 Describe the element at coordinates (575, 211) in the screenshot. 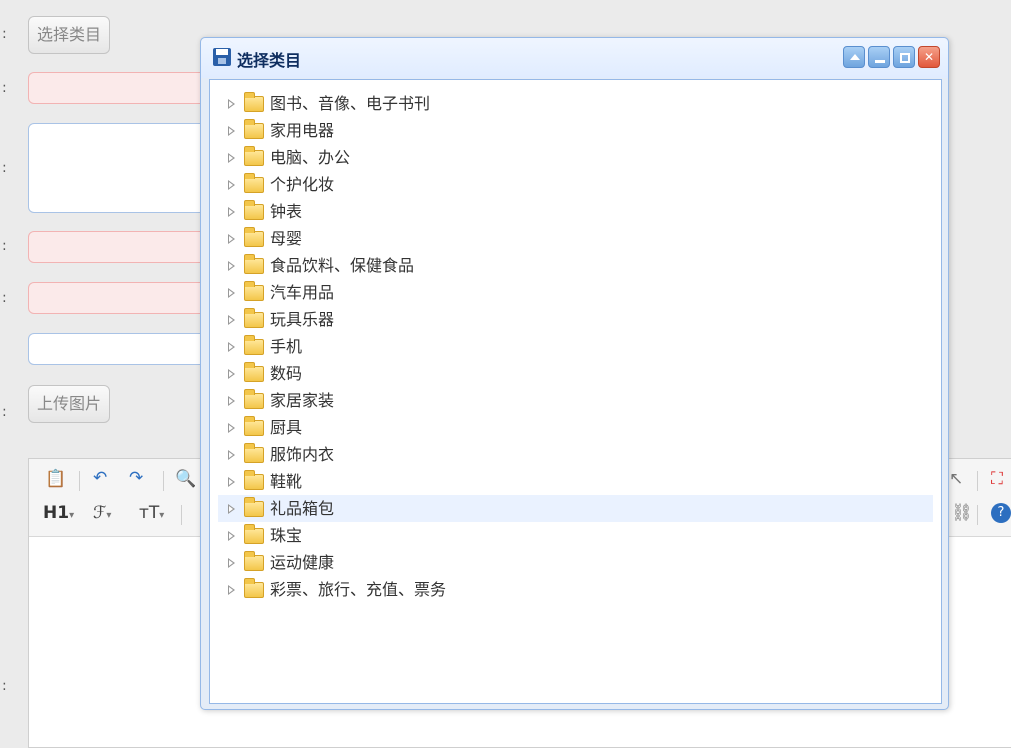

I see `tree-node: 钟表` at that location.